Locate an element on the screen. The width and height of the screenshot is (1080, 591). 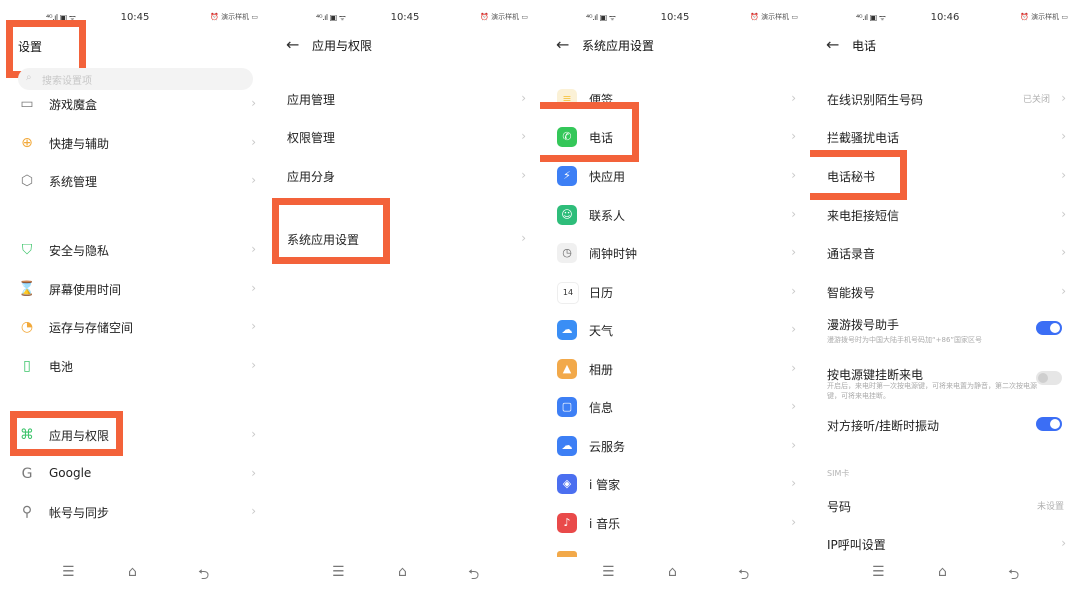
settings-item-screen-time: ⌛ 屏幕使用时间 › is located at coordinates (135, 289).